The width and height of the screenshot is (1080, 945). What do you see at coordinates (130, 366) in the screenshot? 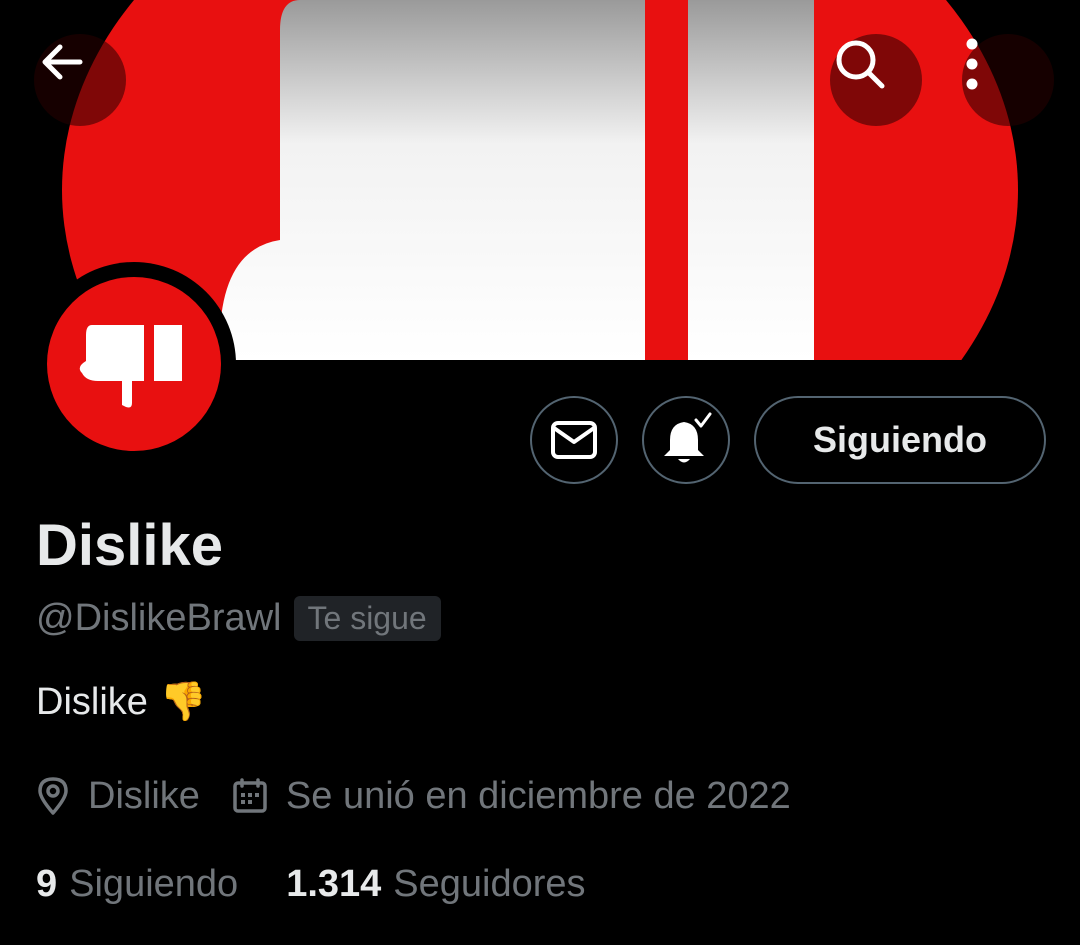
I see `thumbs-down-logo-icon` at bounding box center [130, 366].